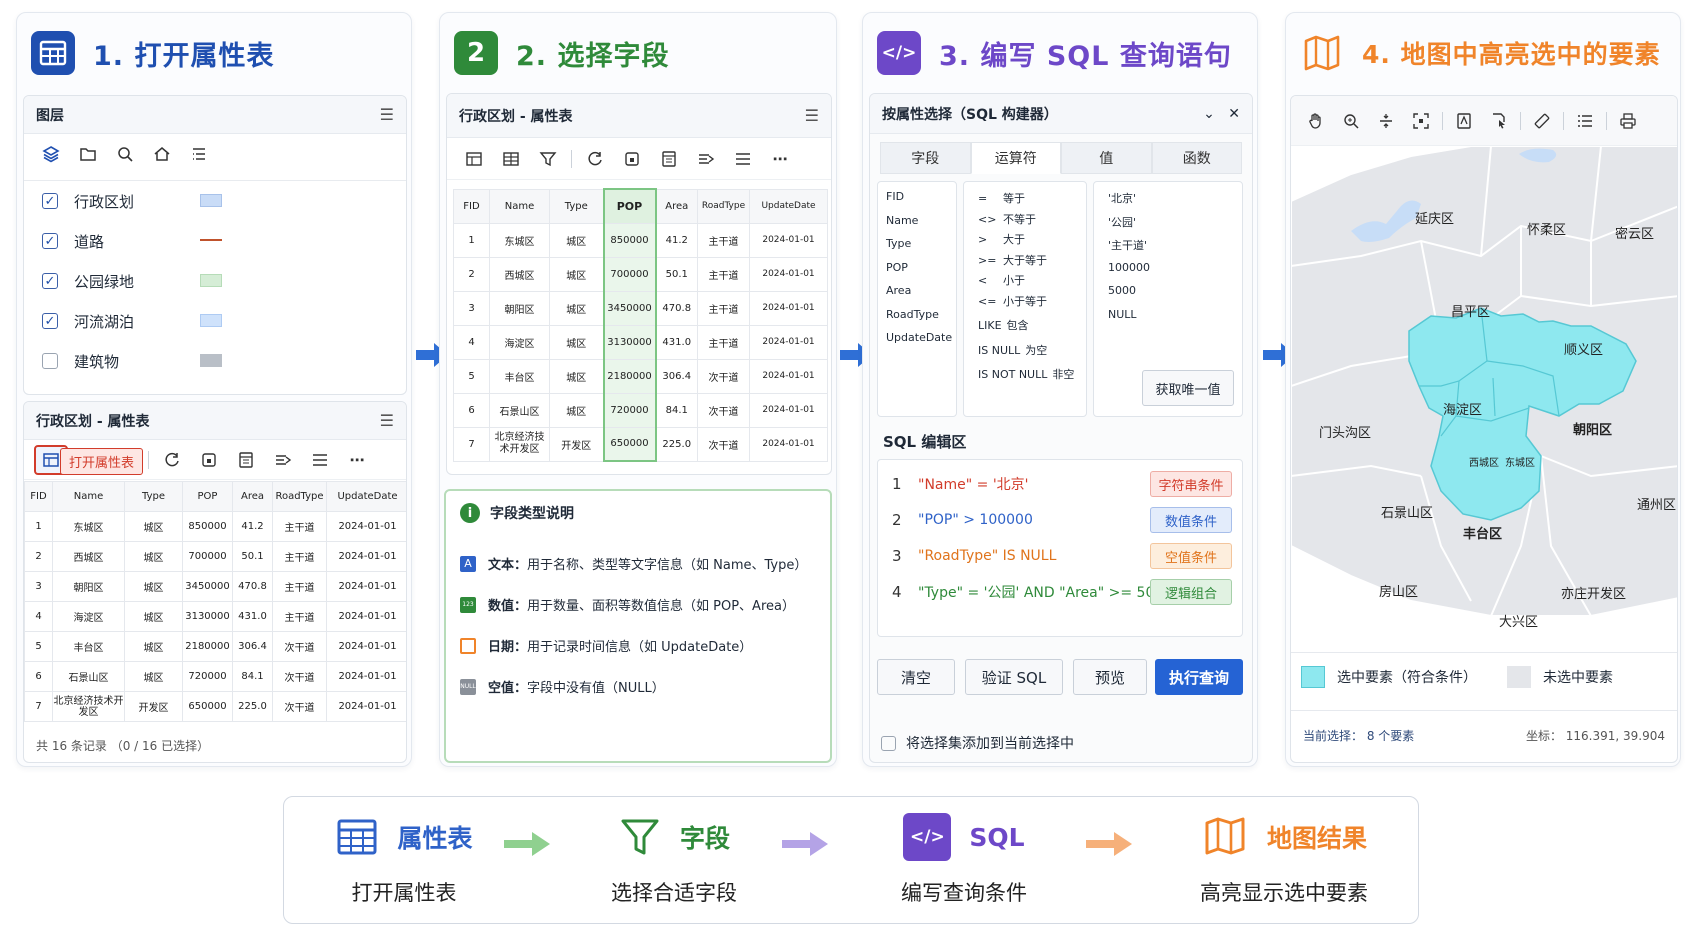 The image size is (1693, 929). I want to click on field-list-item: Type, so click(898, 243).